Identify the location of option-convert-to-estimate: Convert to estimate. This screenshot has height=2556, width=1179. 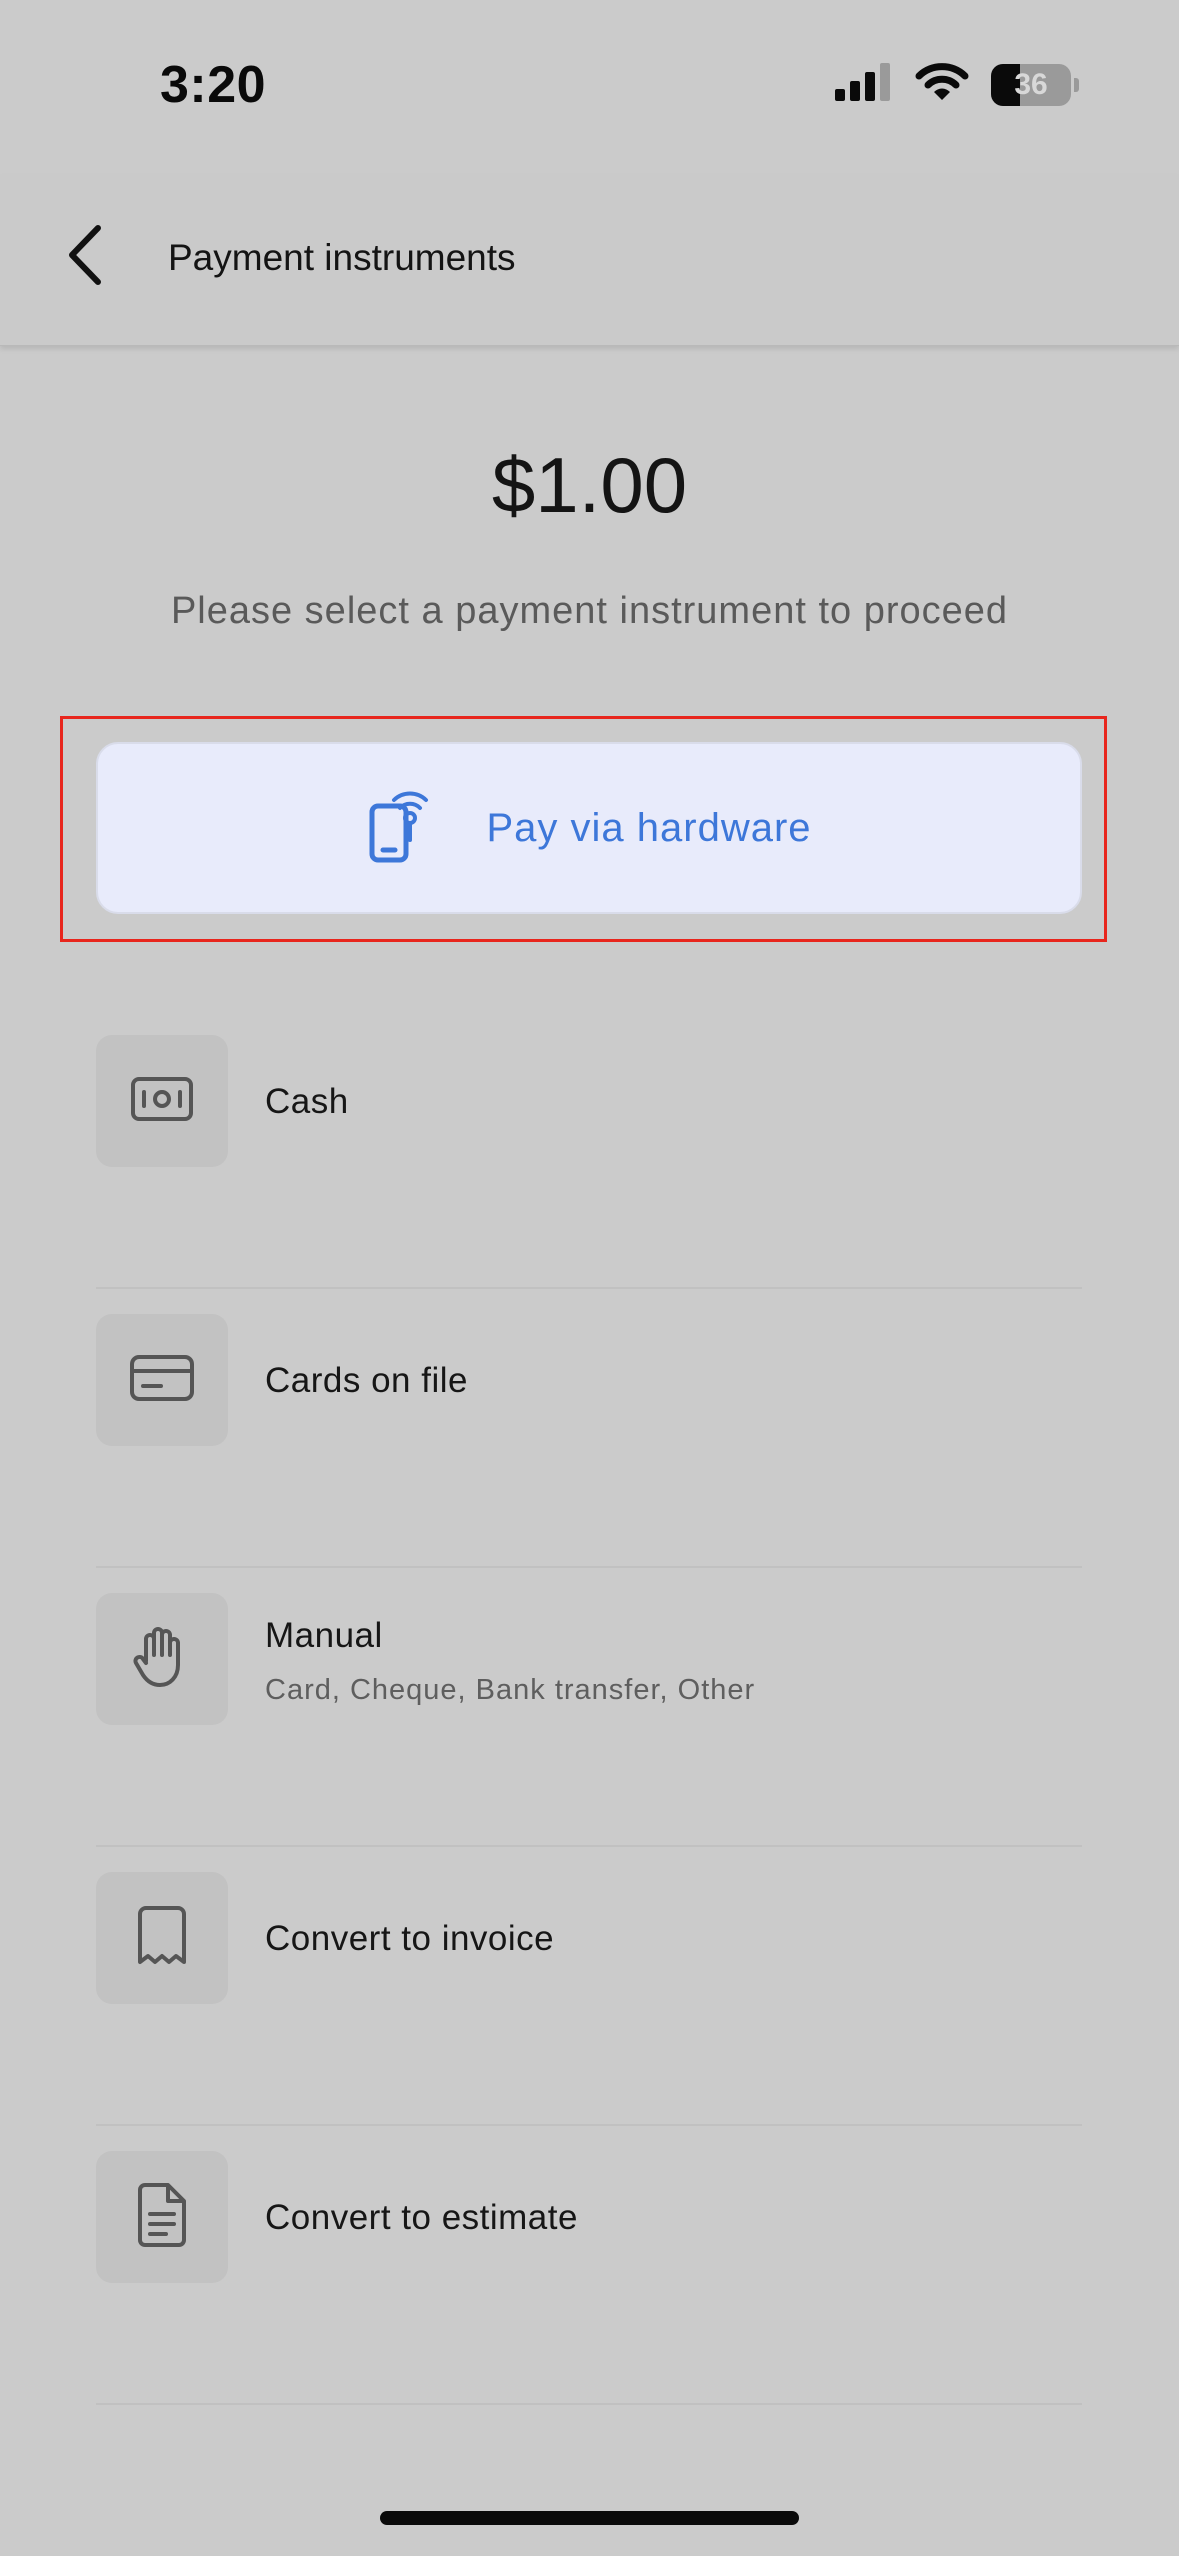
(589, 2265).